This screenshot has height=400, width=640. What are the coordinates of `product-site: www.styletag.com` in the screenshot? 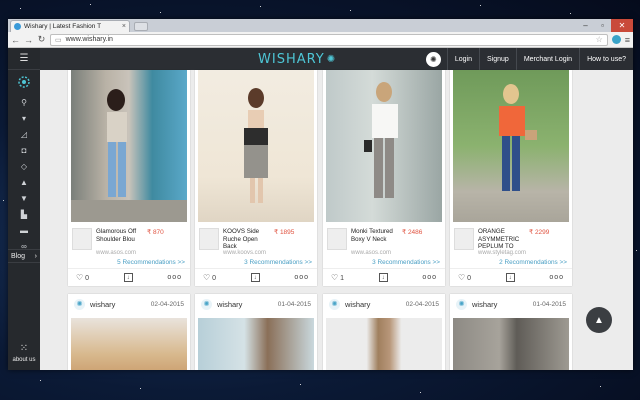 It's located at (502, 253).